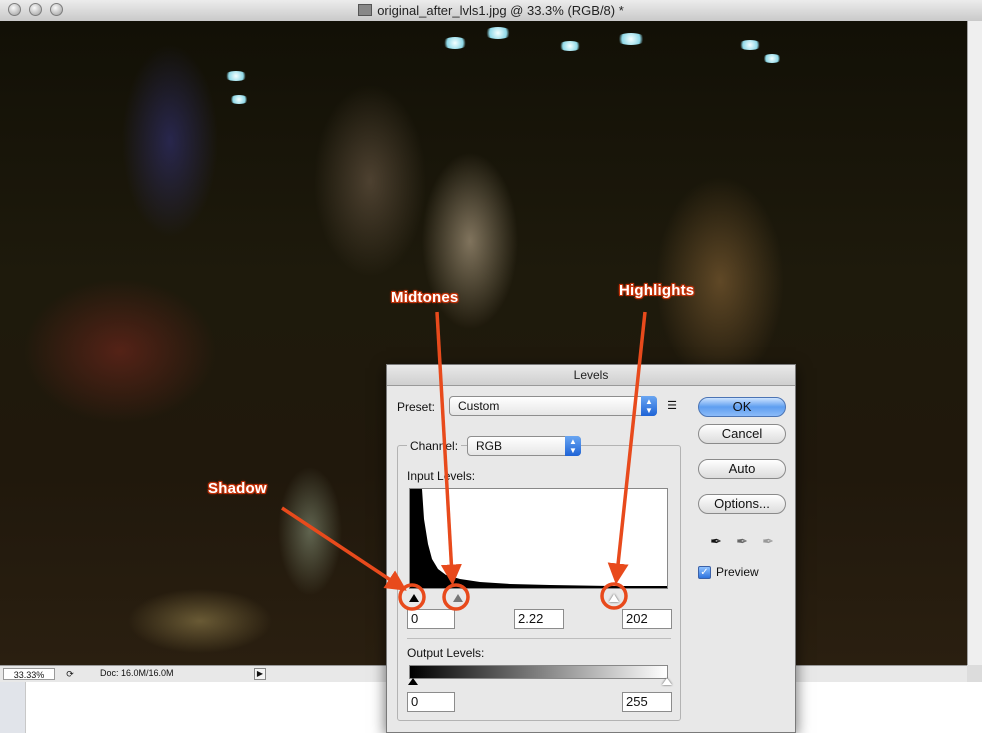 The height and width of the screenshot is (733, 982). I want to click on histogram-graph, so click(538, 538).